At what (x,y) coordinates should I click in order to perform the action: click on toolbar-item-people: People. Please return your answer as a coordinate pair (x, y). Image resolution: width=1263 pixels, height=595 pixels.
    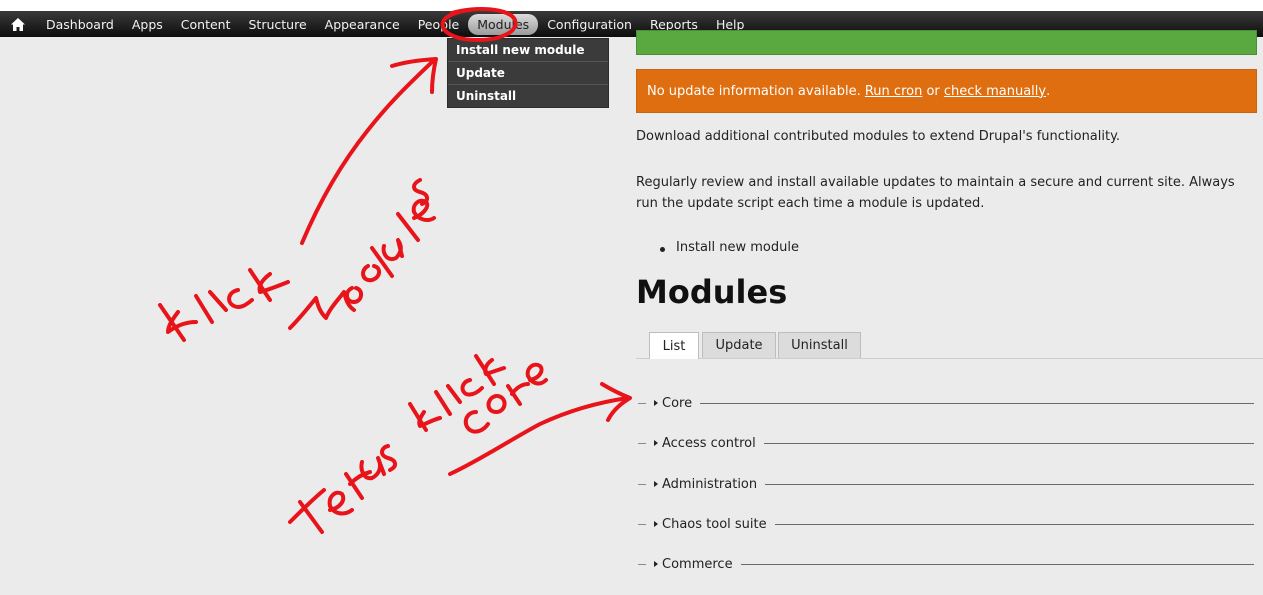
    Looking at the image, I should click on (439, 24).